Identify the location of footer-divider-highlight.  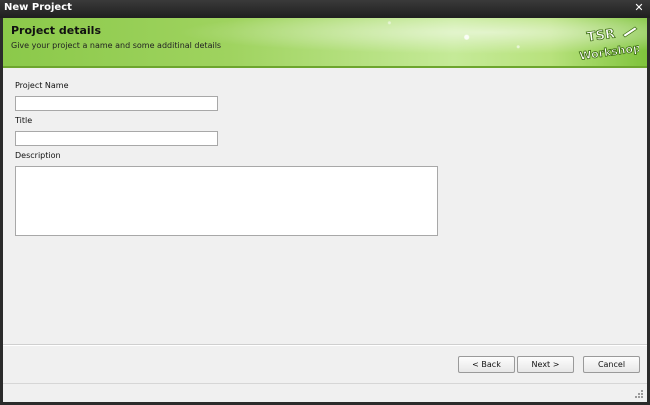
(325, 345).